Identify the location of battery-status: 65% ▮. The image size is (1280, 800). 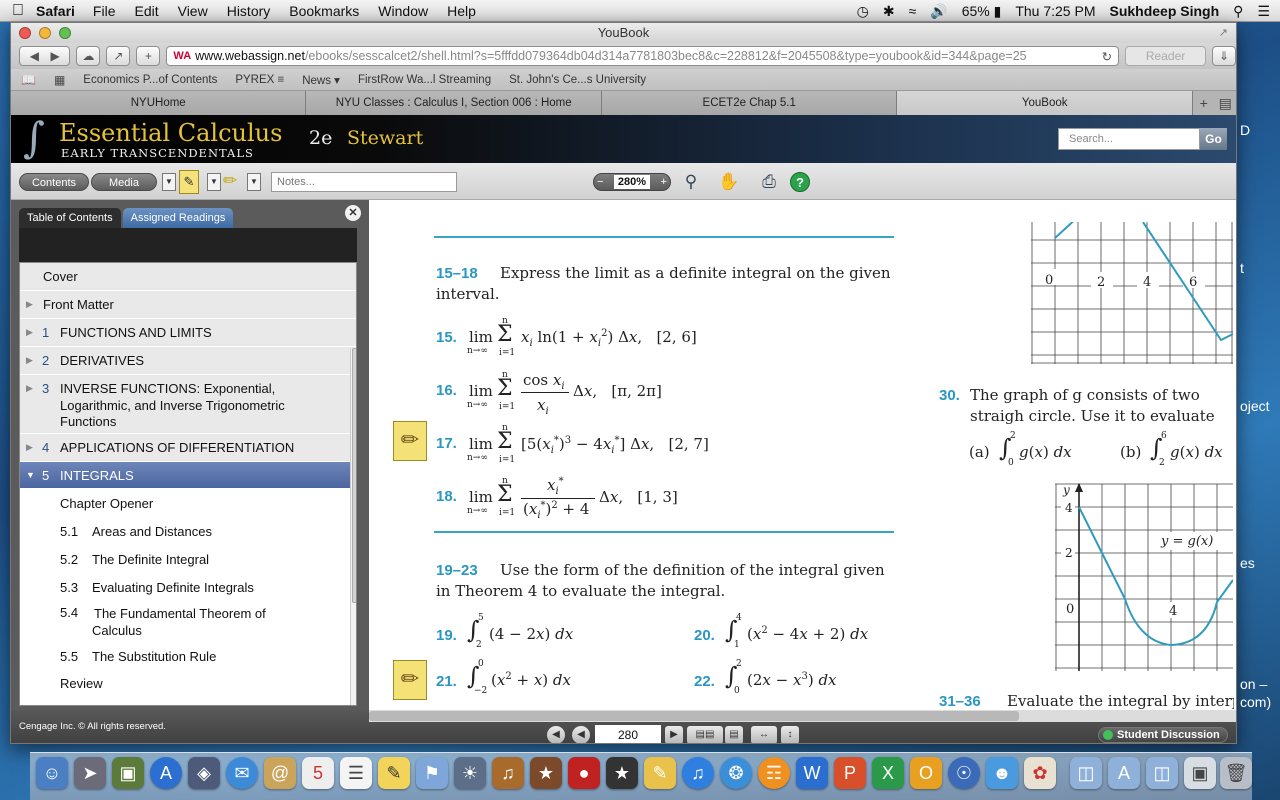
(982, 11).